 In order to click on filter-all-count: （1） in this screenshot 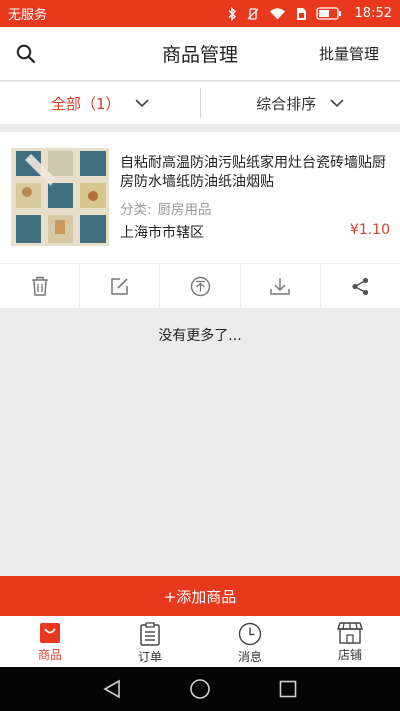, I will do `click(100, 103)`.